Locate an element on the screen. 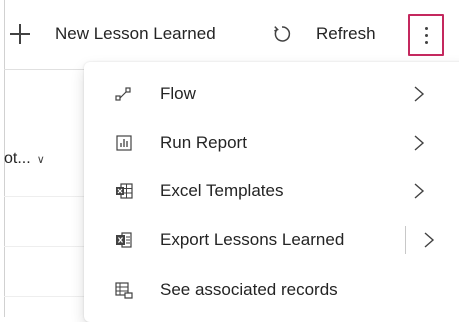 The image size is (459, 322). refresh-button: Refresh is located at coordinates (324, 34).